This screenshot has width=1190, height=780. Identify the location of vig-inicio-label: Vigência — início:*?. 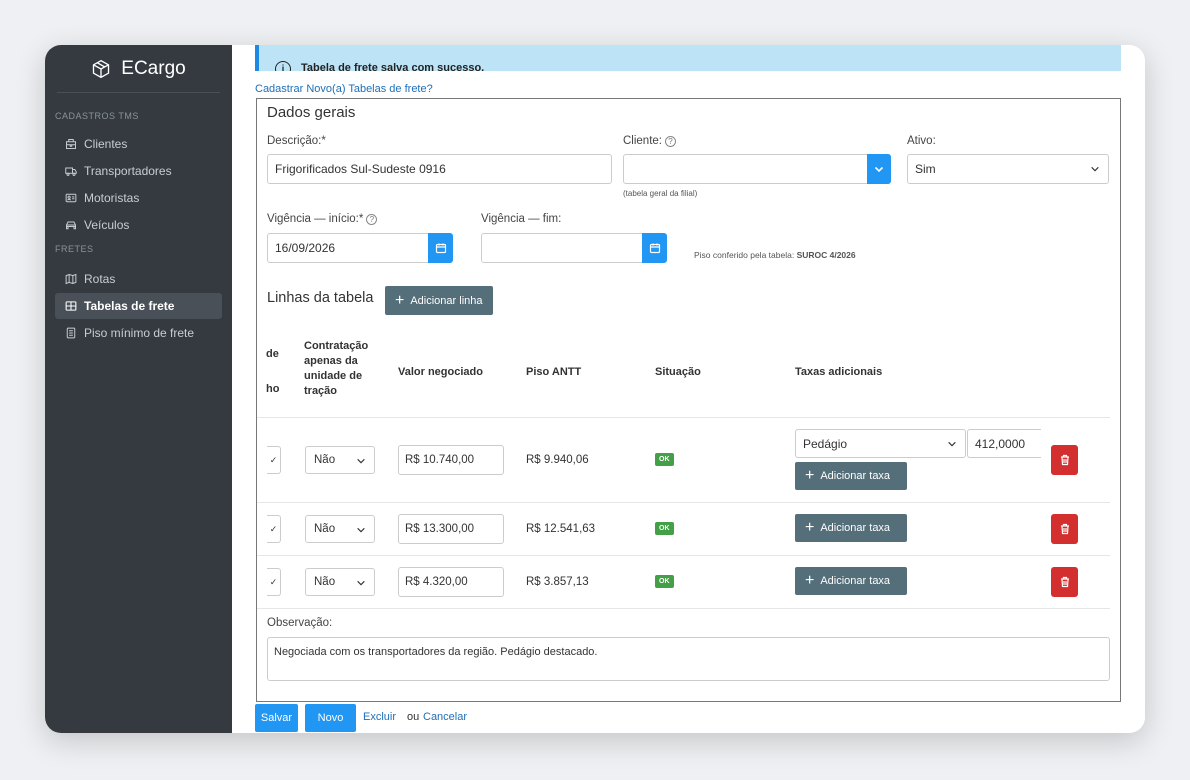
(322, 219).